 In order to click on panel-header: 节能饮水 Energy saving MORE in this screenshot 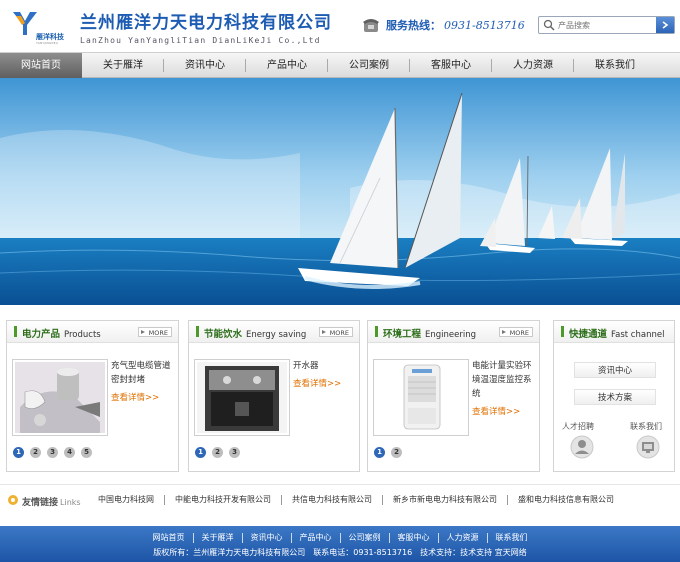, I will do `click(274, 332)`.